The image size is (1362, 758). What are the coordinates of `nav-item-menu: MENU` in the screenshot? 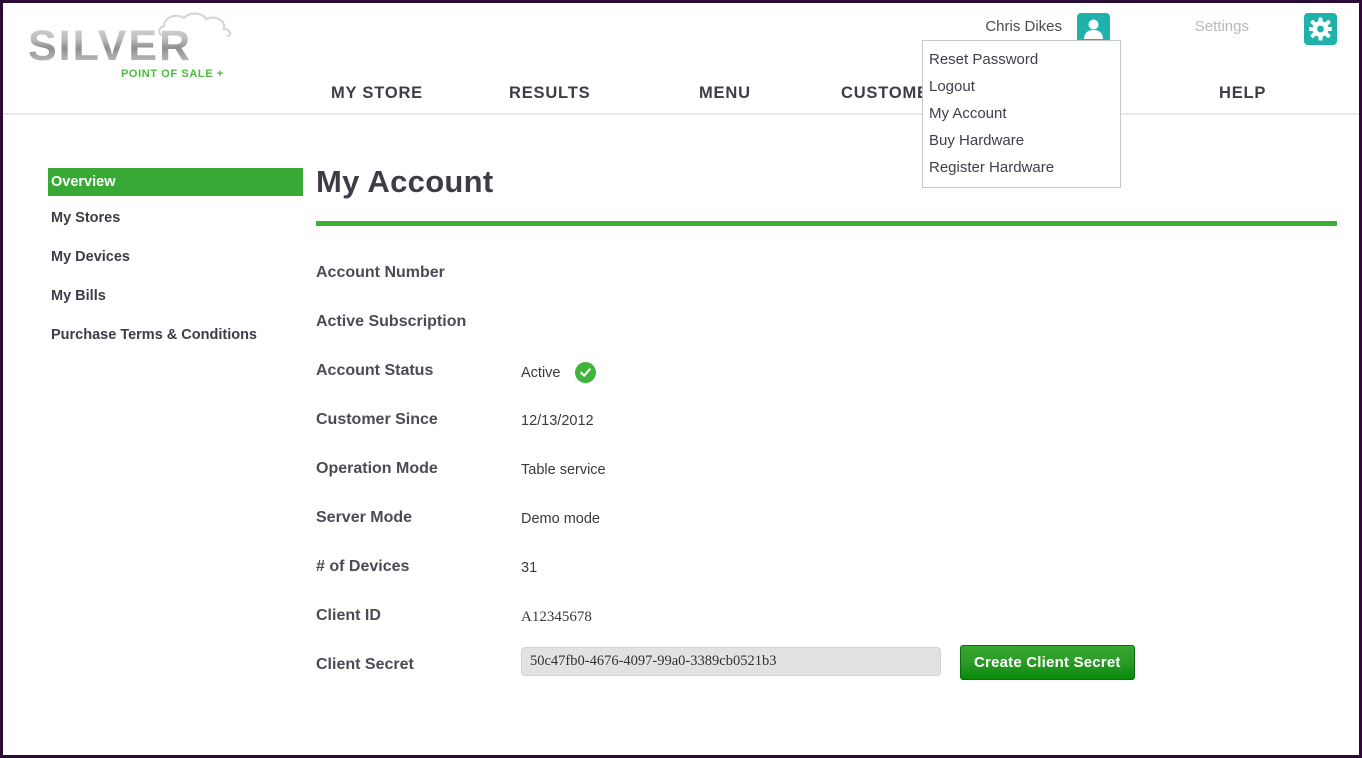 It's located at (725, 93).